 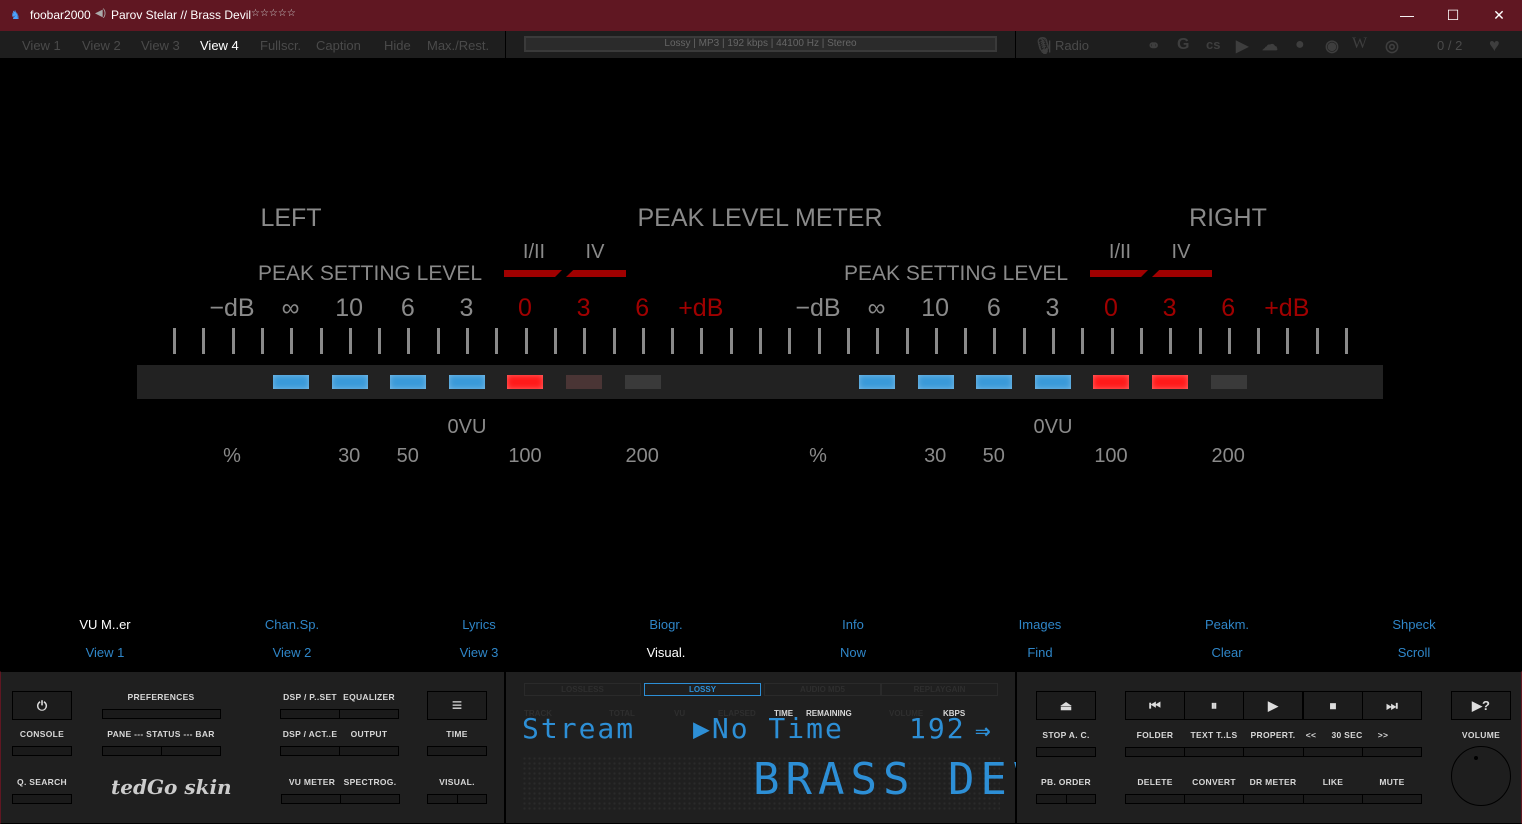 What do you see at coordinates (219, 45) in the screenshot?
I see `toolbar-view-4: View 4` at bounding box center [219, 45].